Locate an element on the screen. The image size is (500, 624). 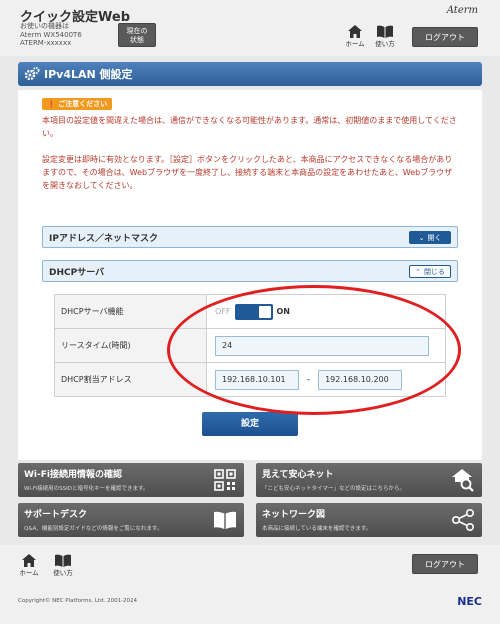
network-icon is located at coordinates (463, 520).